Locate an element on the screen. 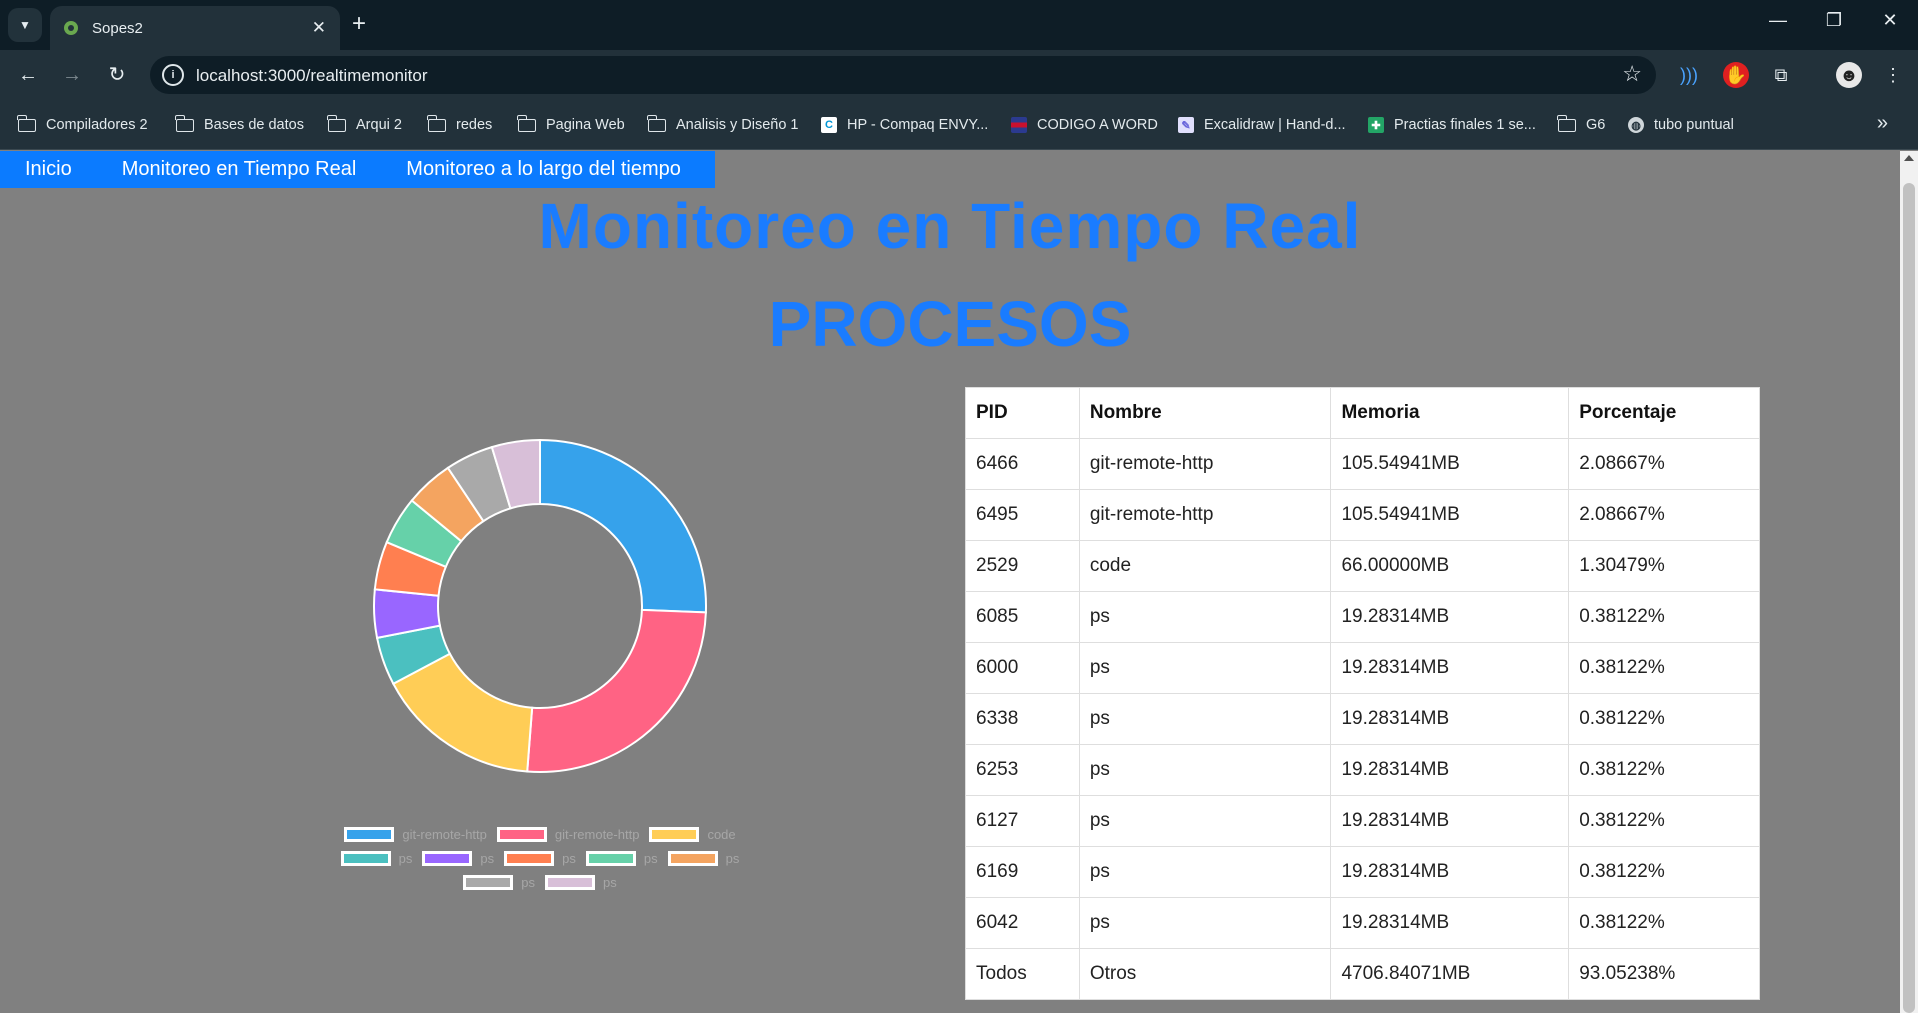 The width and height of the screenshot is (1918, 1013). nav-largo-tiempo-link: Monitoreo a lo largo del tiempo is located at coordinates (543, 169).